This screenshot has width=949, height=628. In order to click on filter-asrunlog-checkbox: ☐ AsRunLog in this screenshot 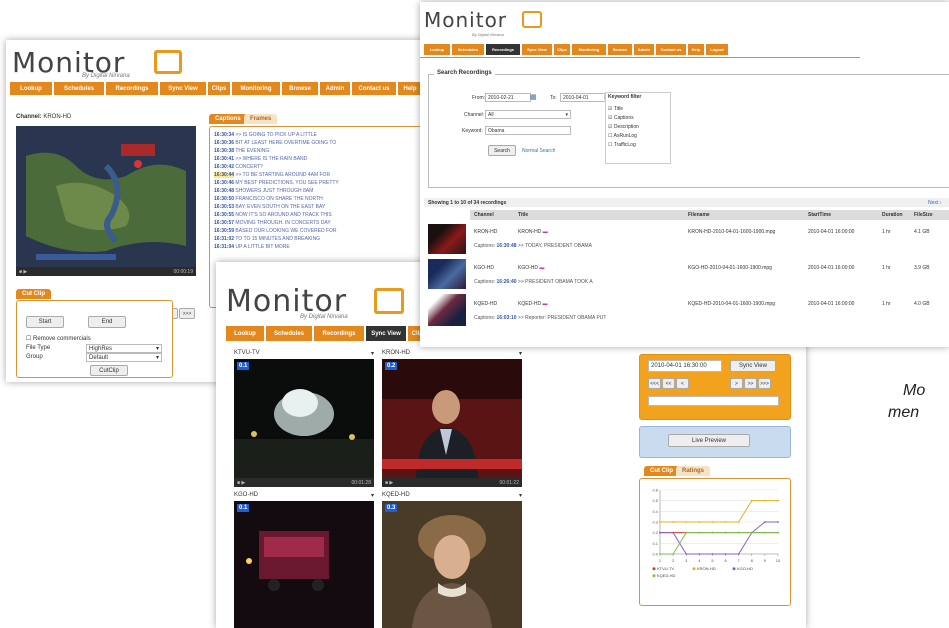, I will do `click(622, 136)`.